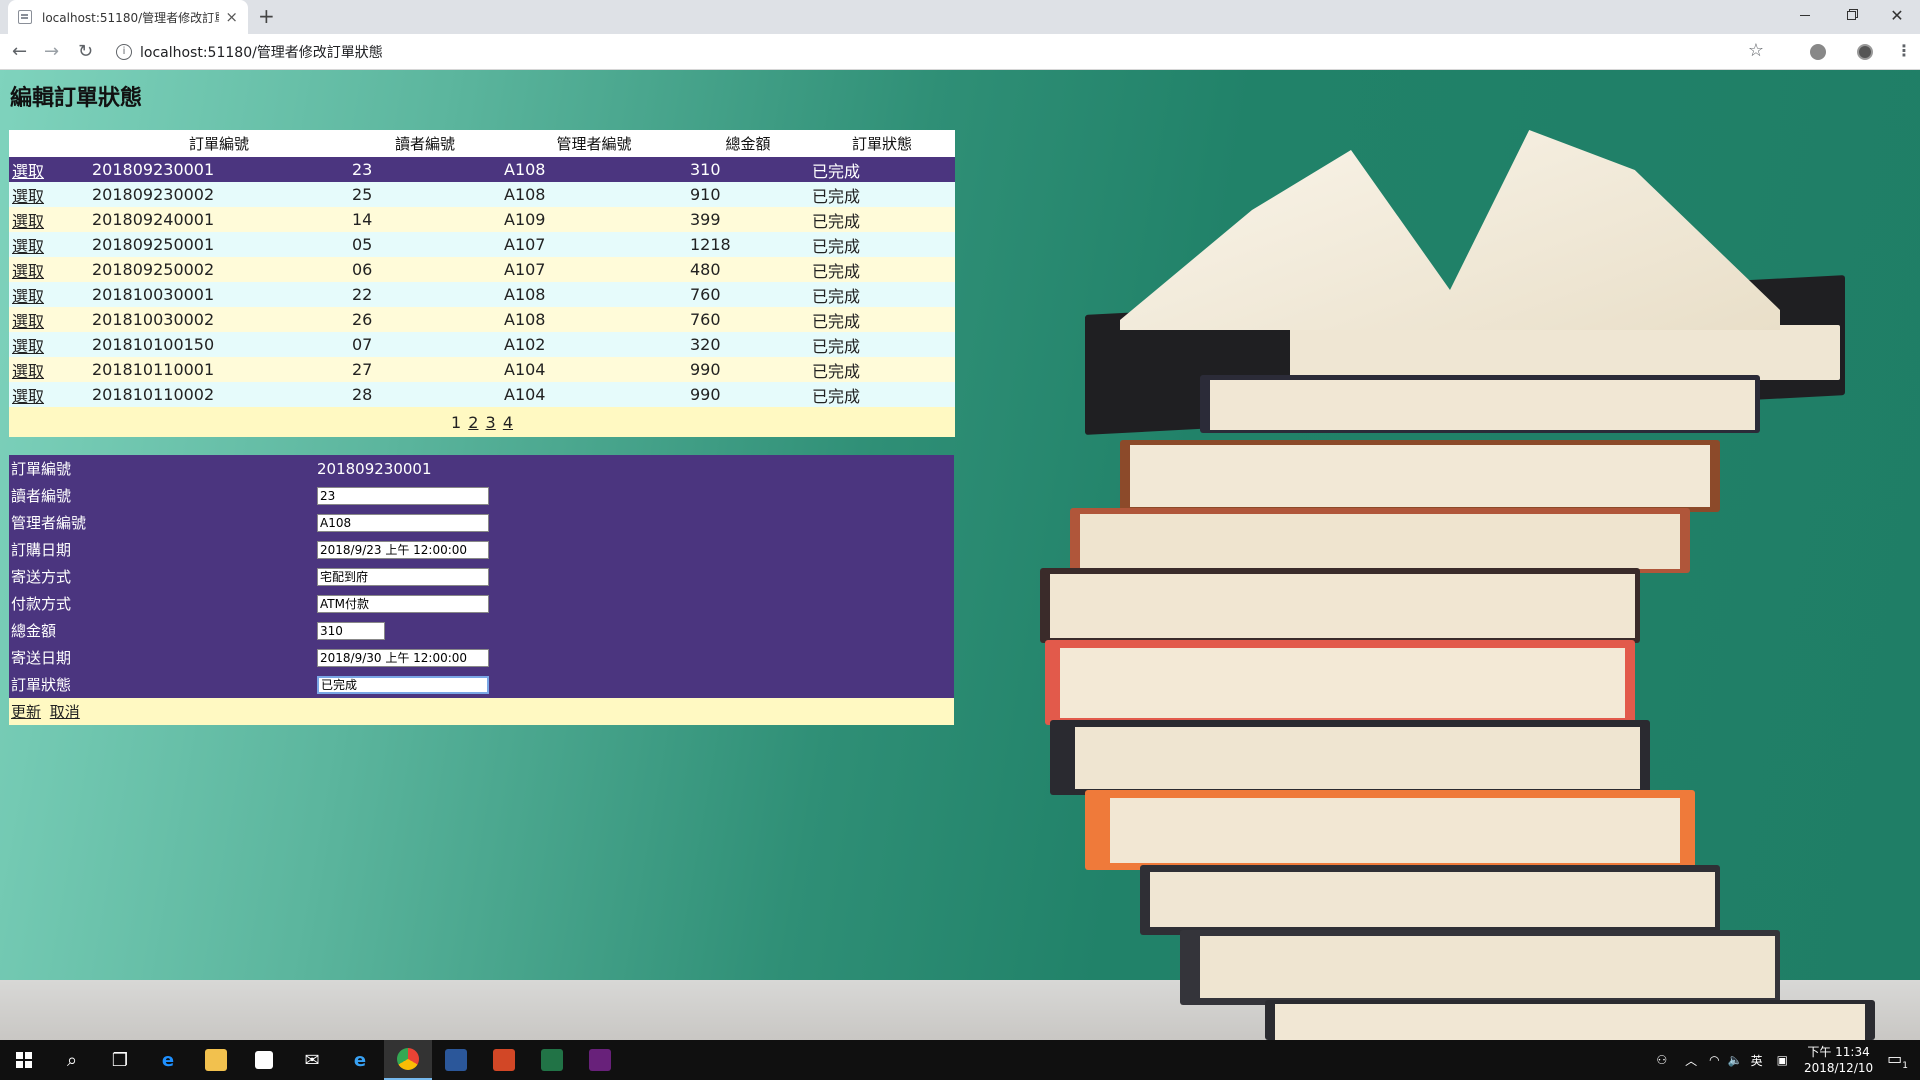  Describe the element at coordinates (231, 17) in the screenshot. I see `tab-close-icon: ×` at that location.